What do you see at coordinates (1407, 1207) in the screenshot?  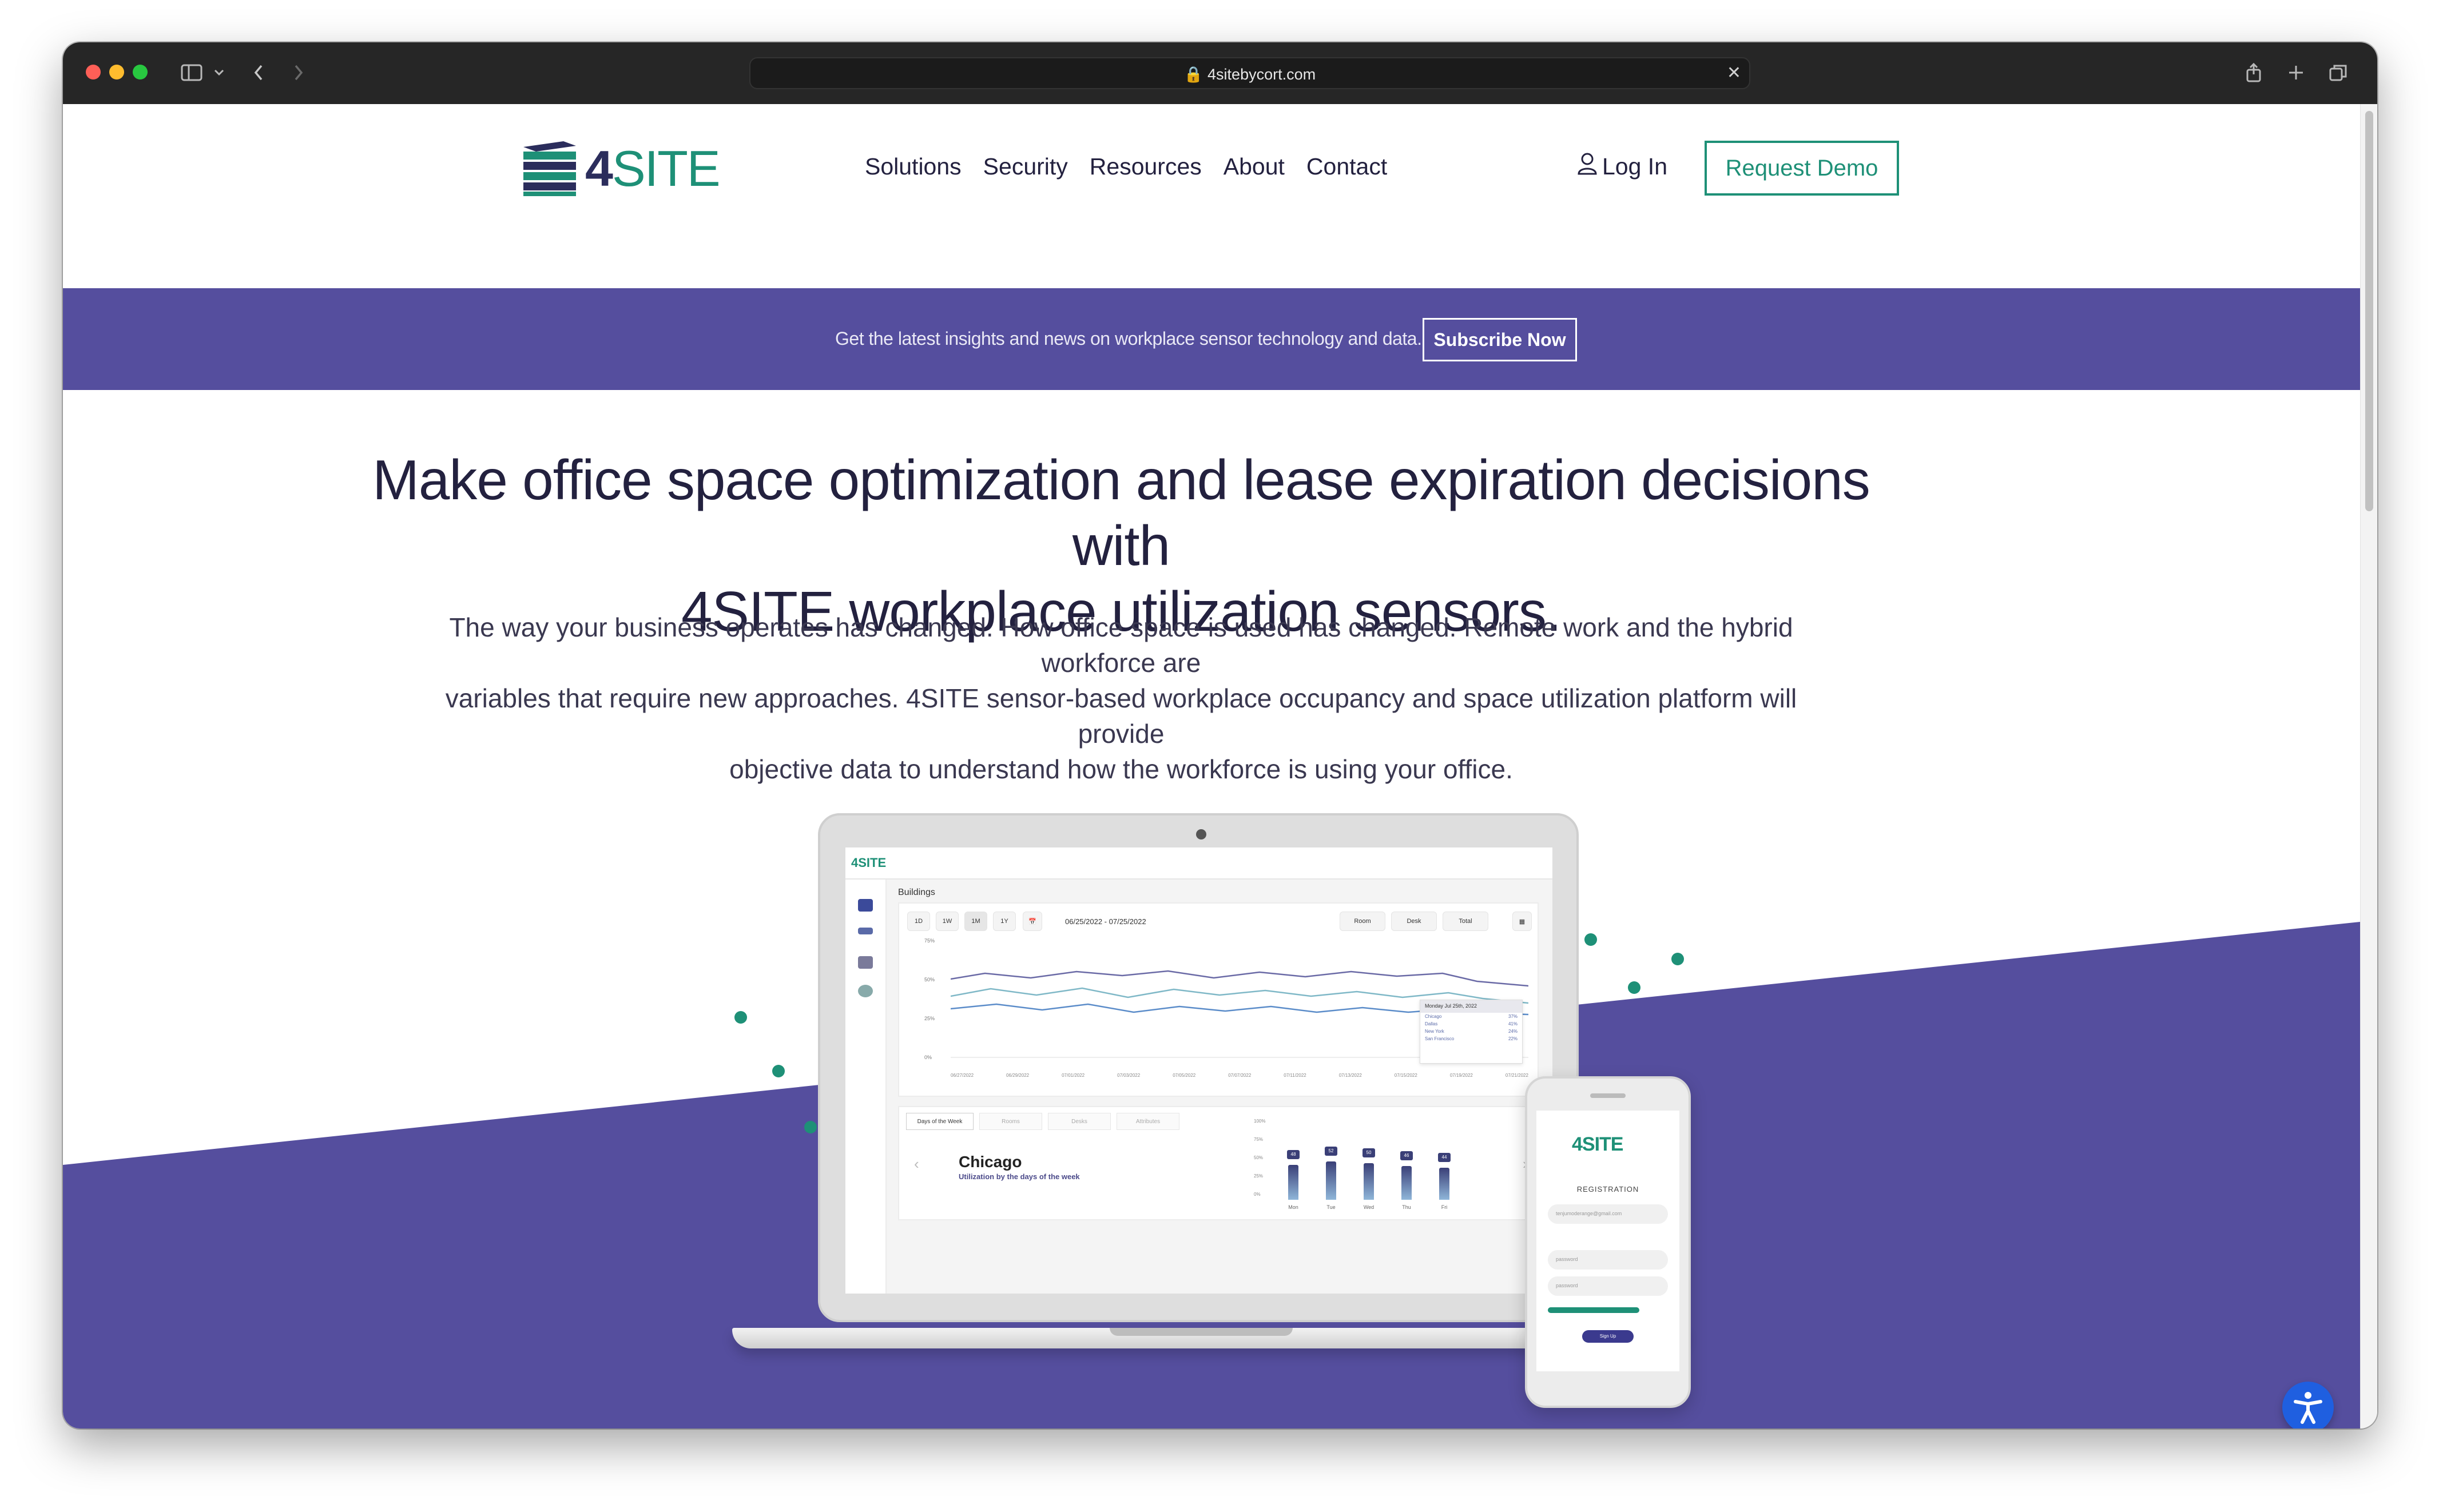 I see `day-label: Thu` at bounding box center [1407, 1207].